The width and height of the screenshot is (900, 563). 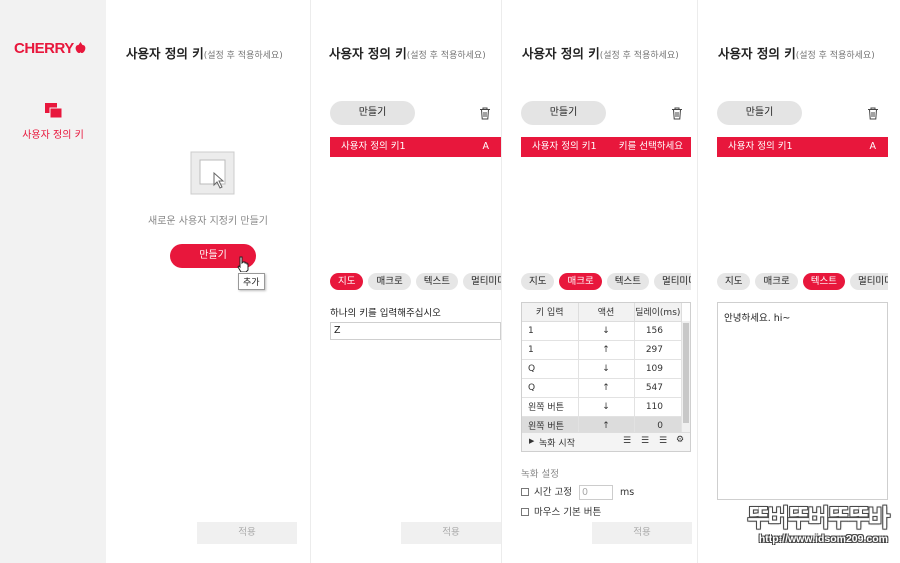 I want to click on table-row: 1 ↑ 297, so click(x=602, y=350).